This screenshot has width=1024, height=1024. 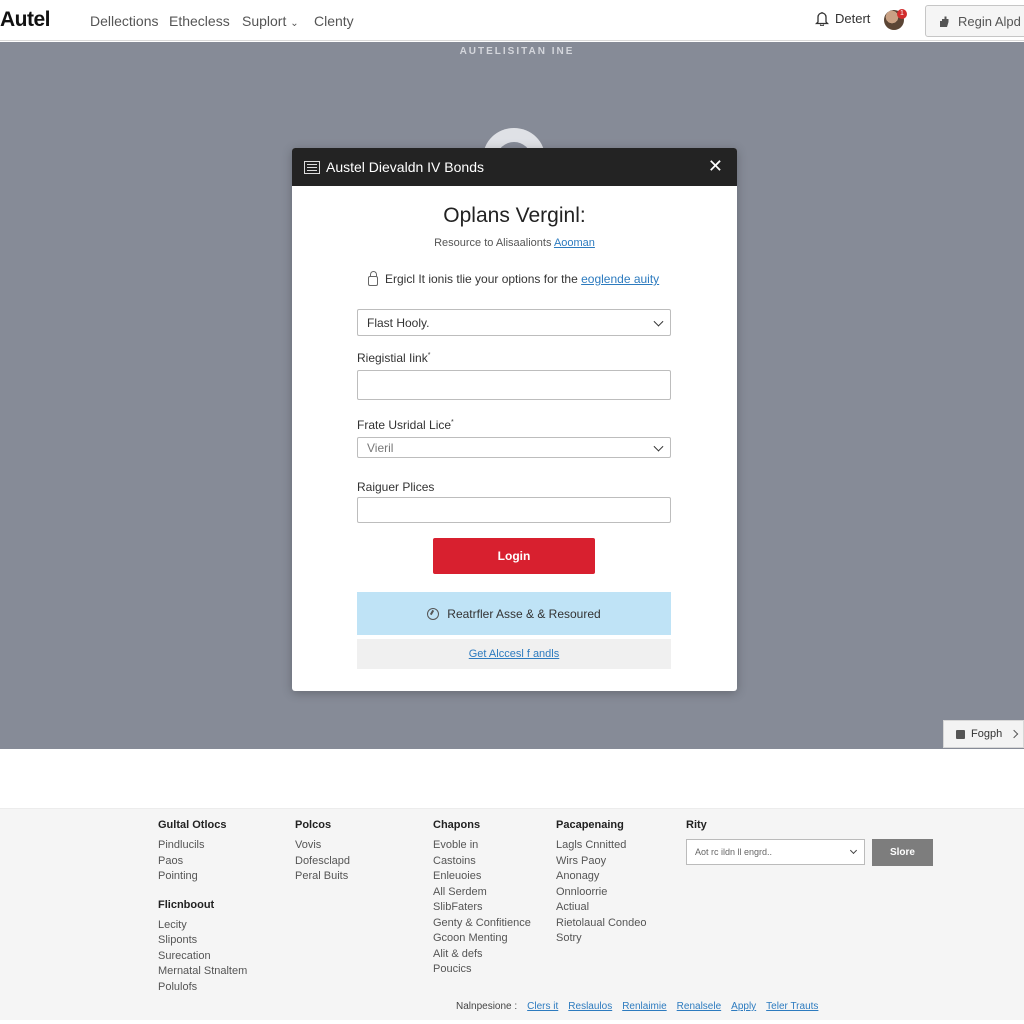 What do you see at coordinates (493, 243) in the screenshot?
I see `modal-subtitle-text: Resource to Alisaalionts` at bounding box center [493, 243].